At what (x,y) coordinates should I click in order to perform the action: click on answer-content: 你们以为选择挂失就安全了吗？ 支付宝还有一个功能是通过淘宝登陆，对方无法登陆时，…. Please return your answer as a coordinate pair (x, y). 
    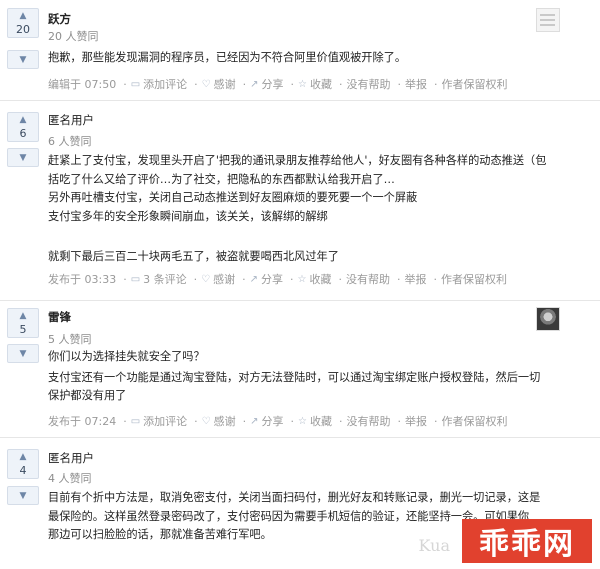
    Looking at the image, I should click on (308, 377).